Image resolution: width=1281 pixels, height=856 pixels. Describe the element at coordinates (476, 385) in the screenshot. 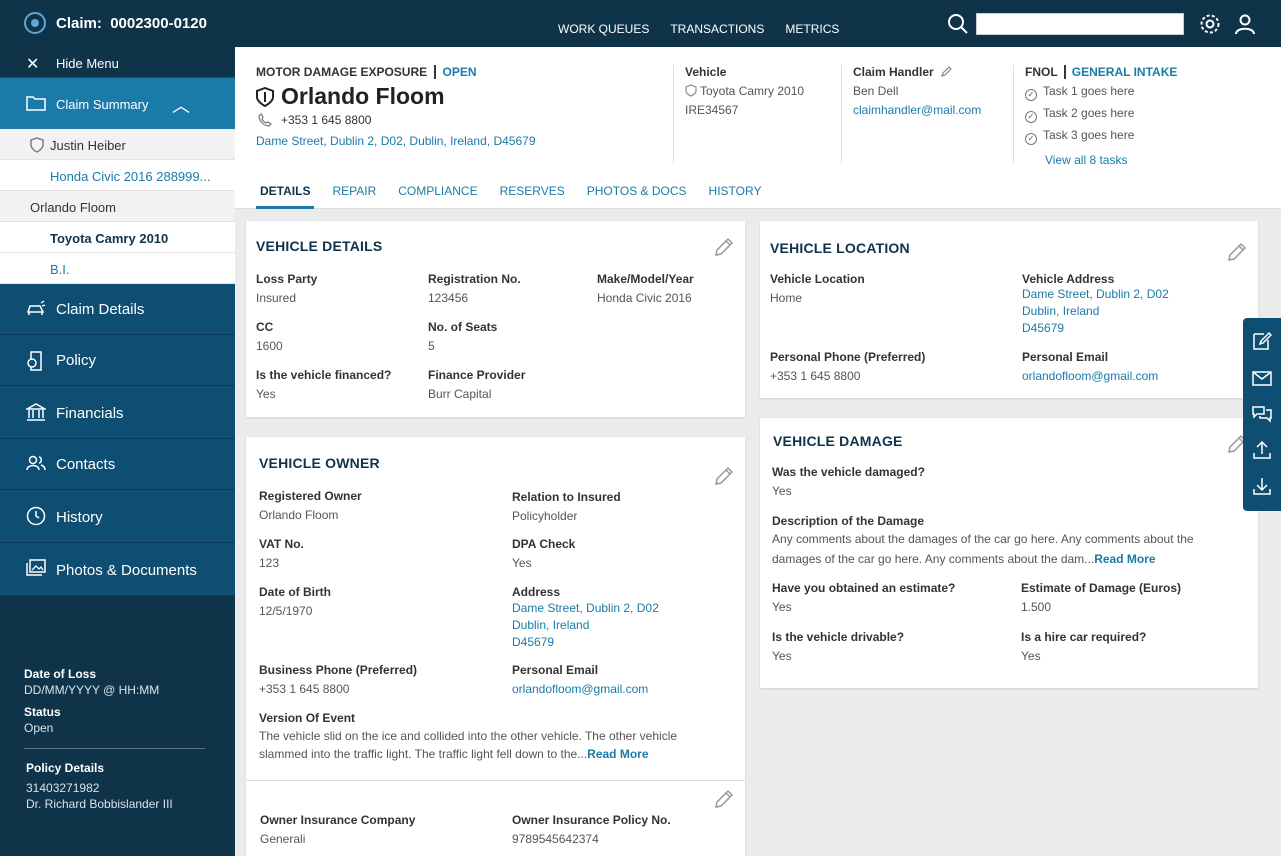

I see `finance-provider-field: Finance Provider Burr Capital` at that location.